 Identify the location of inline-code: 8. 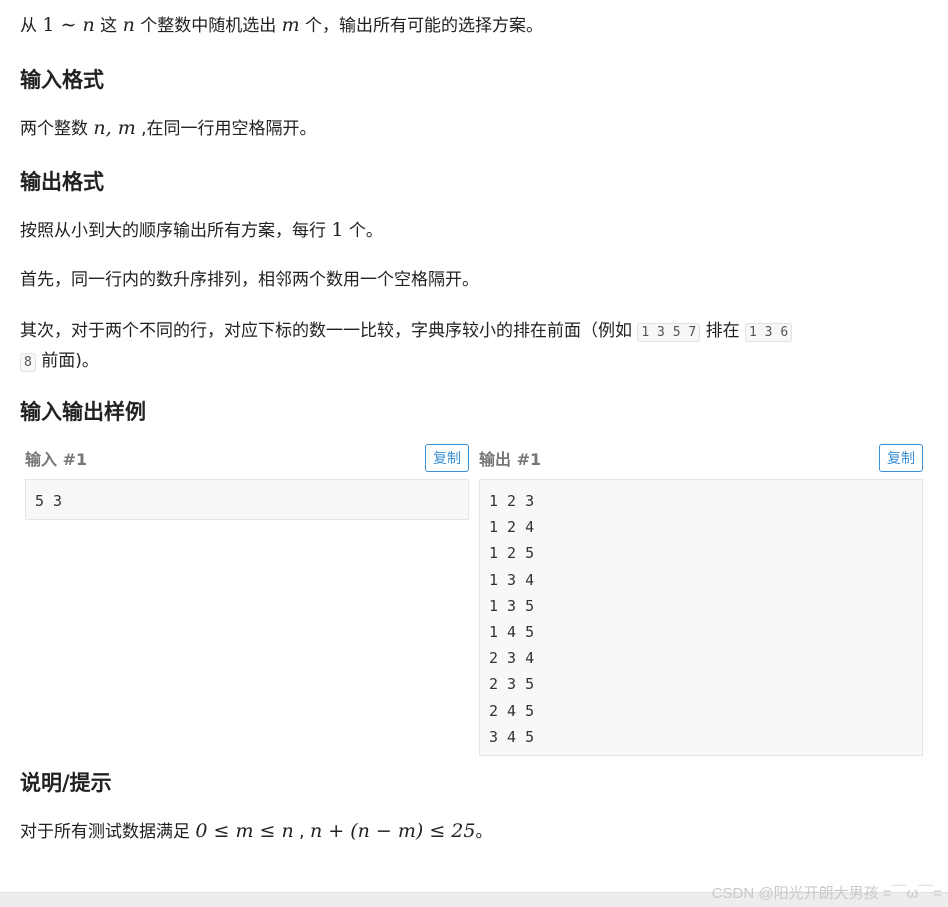
(28, 362).